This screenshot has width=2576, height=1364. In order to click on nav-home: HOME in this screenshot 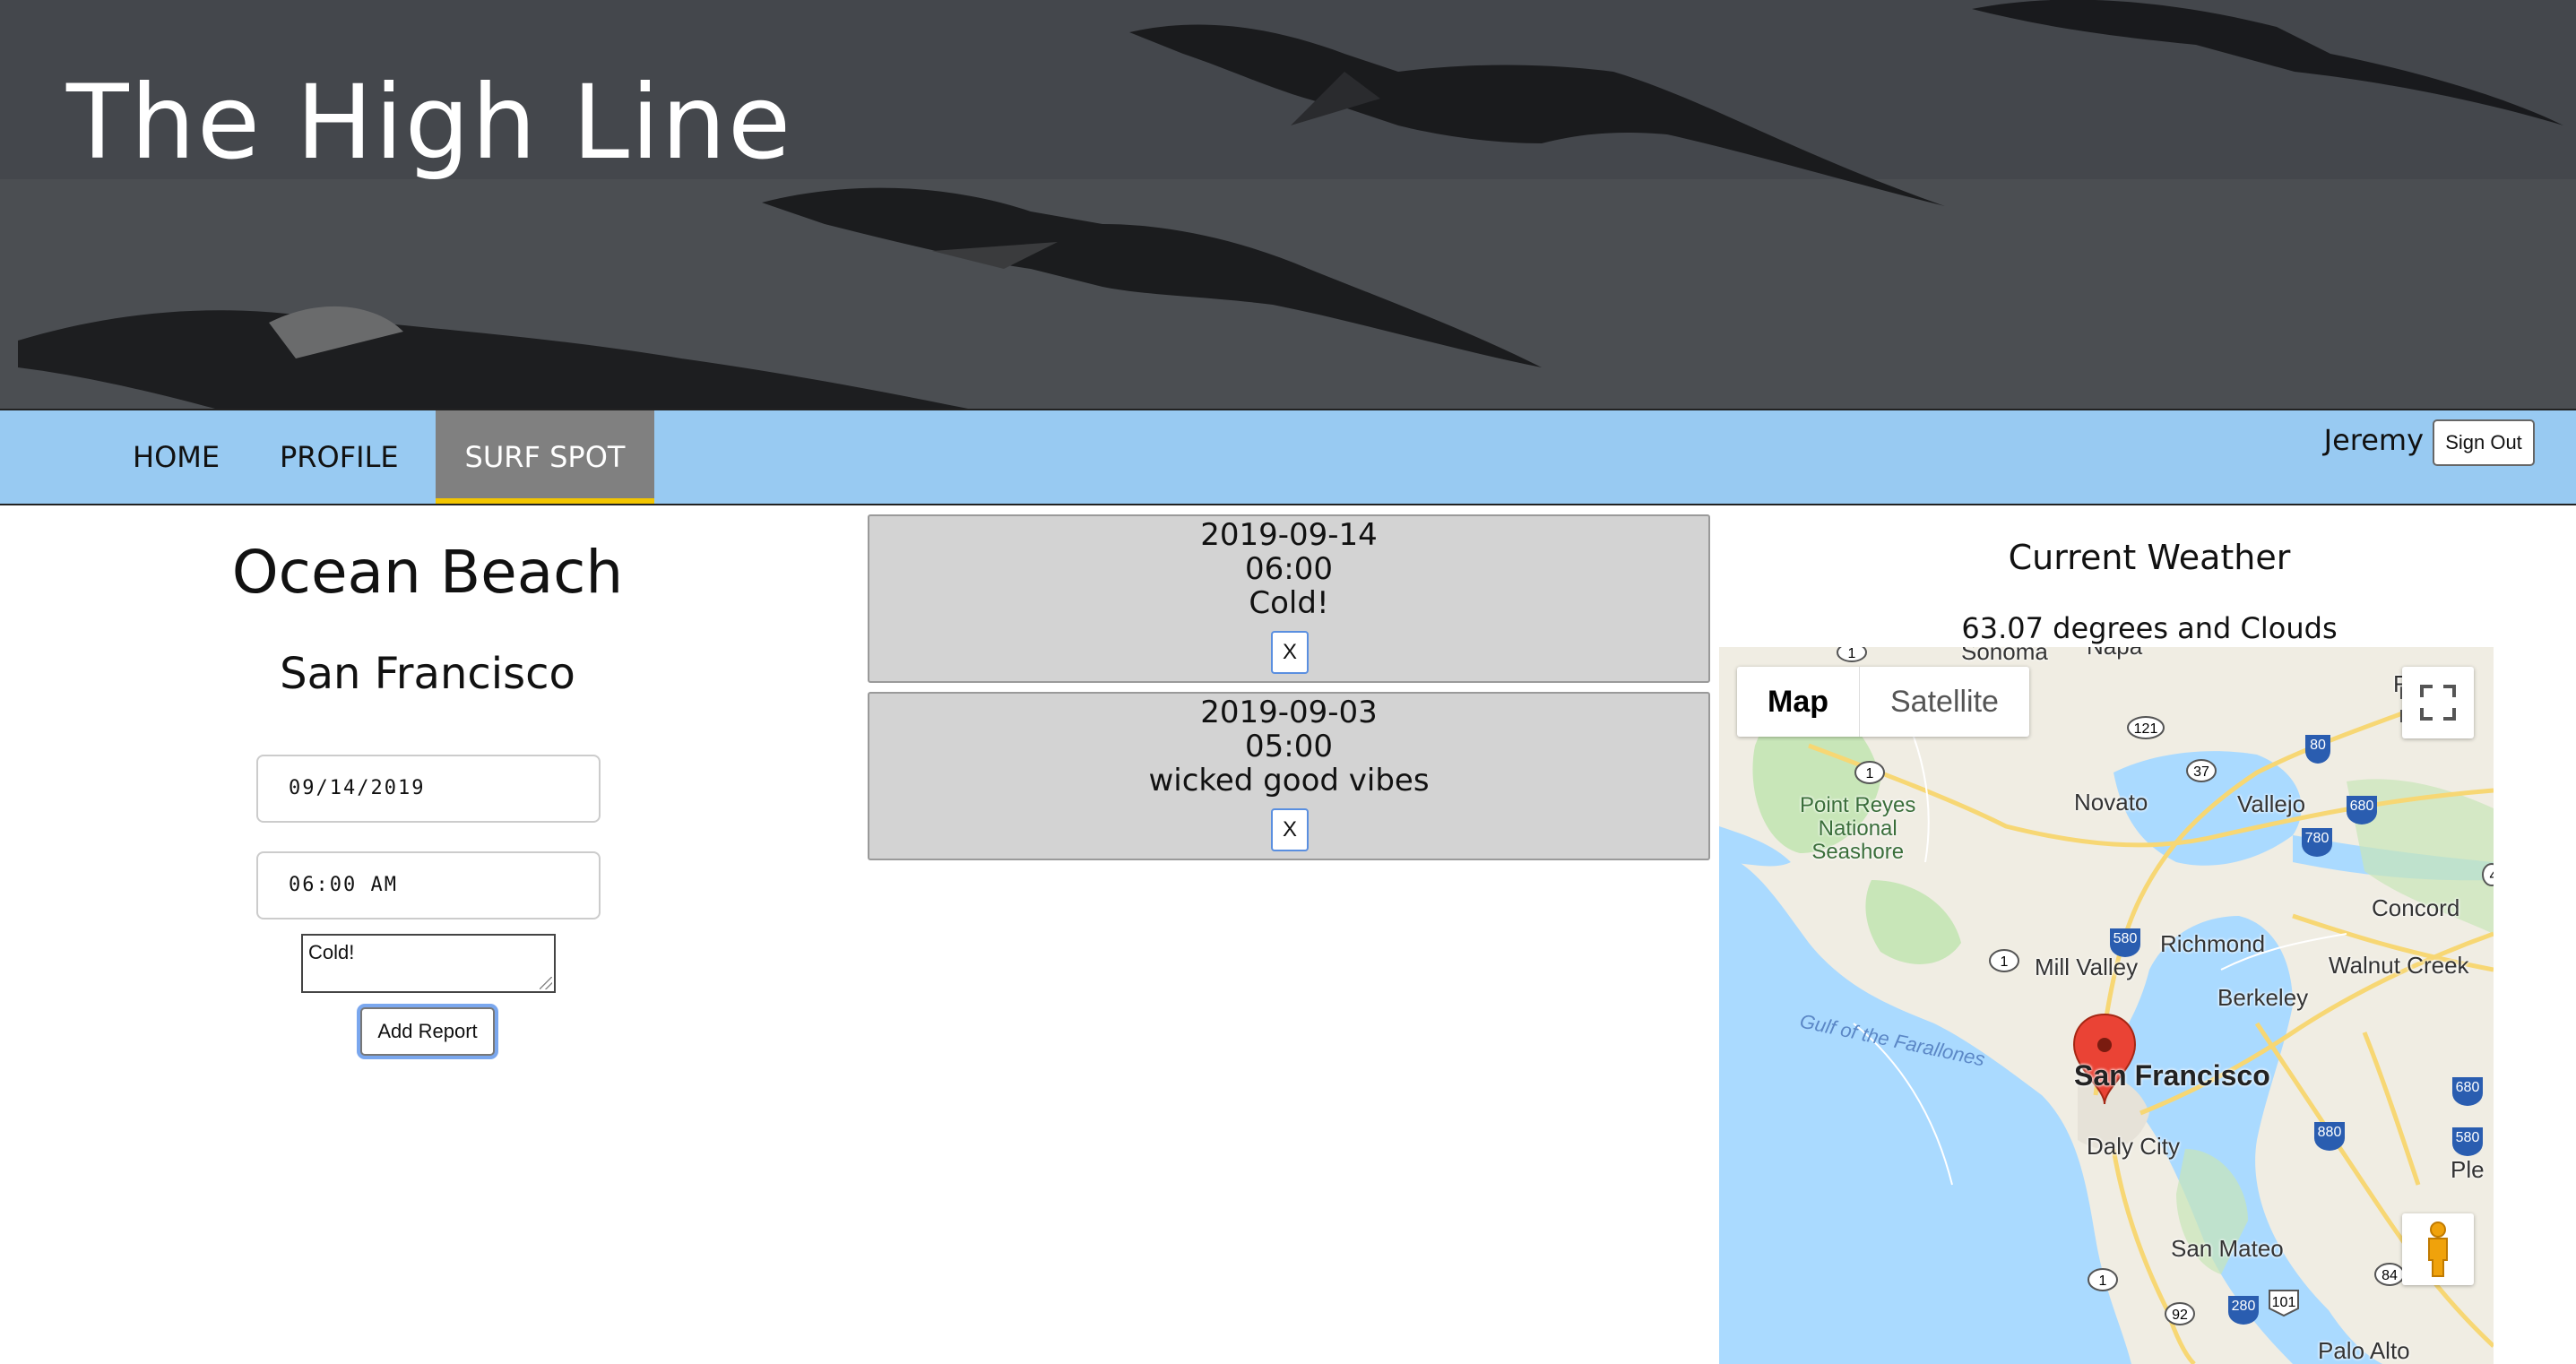, I will do `click(176, 457)`.